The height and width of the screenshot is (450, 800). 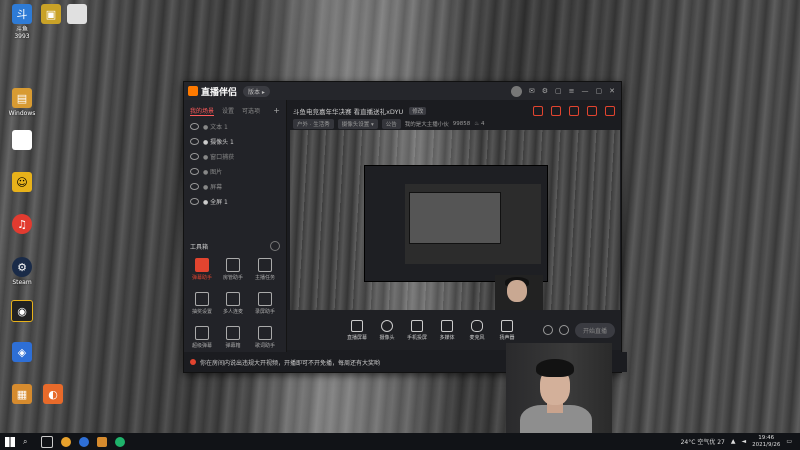 What do you see at coordinates (102, 441) in the screenshot?
I see `stream-app-taskbar-icon` at bounding box center [102, 441].